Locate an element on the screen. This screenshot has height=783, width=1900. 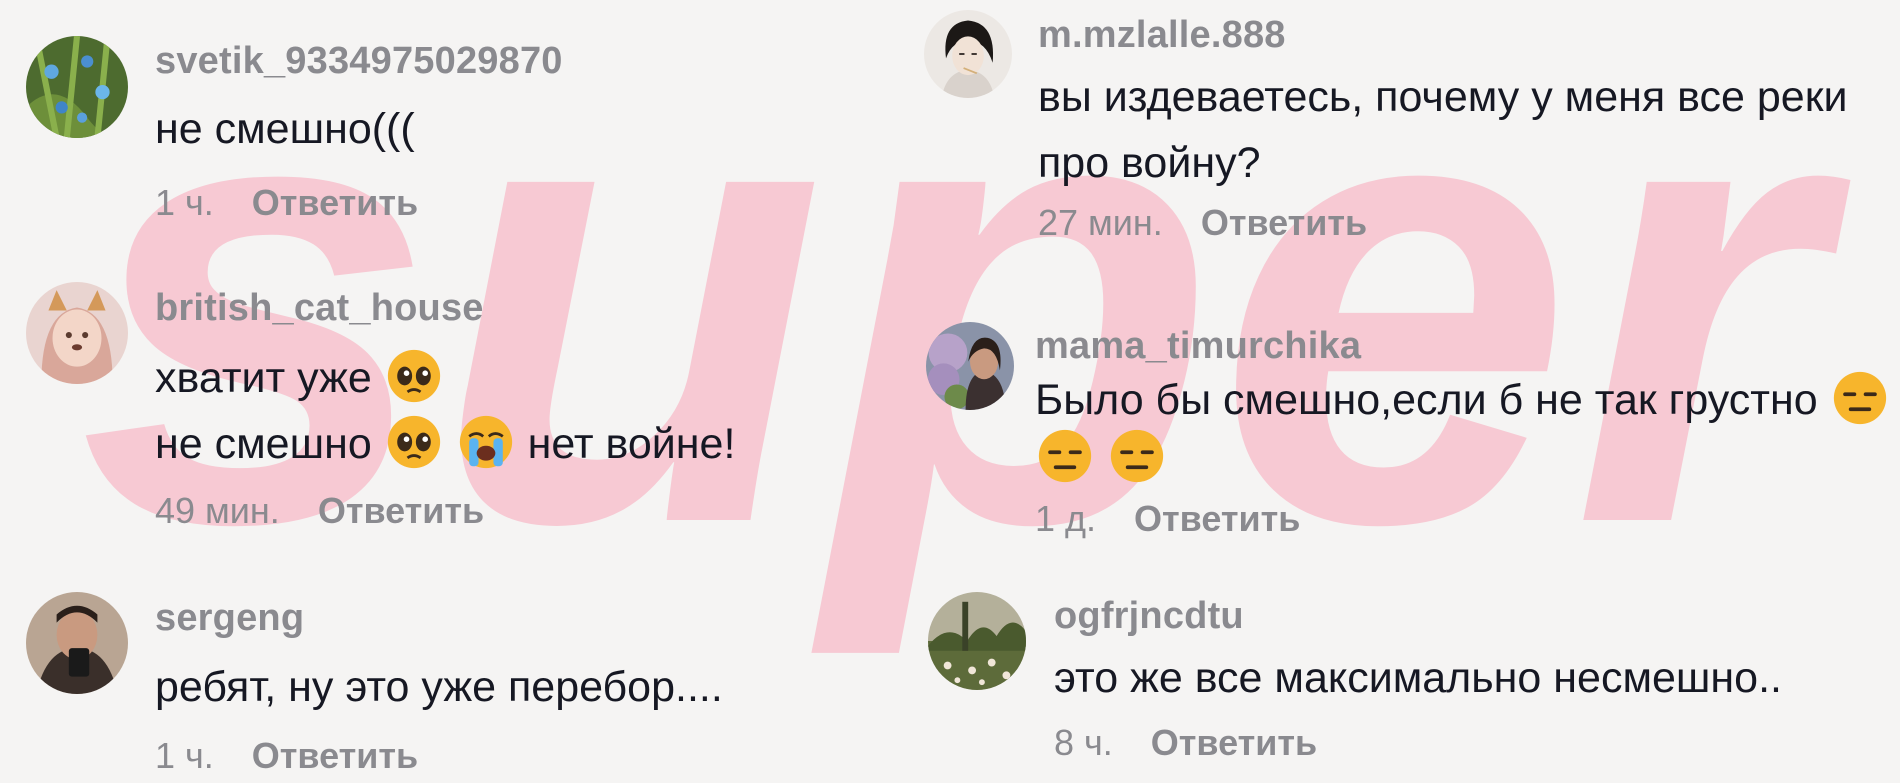
comment-line: не смешно((( is located at coordinates (285, 129).